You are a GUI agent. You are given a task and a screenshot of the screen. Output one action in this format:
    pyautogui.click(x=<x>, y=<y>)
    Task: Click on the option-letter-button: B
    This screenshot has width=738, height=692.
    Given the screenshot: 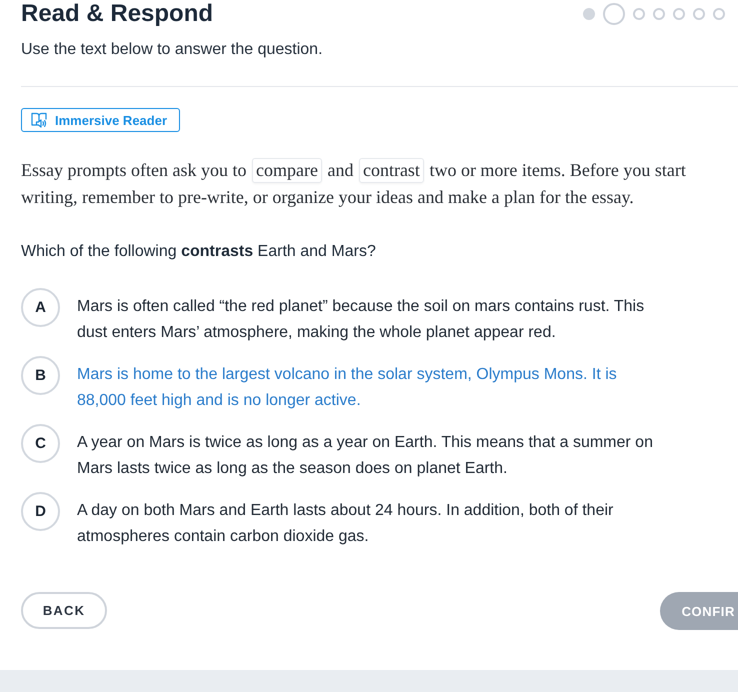 What is the action you would take?
    pyautogui.click(x=40, y=375)
    